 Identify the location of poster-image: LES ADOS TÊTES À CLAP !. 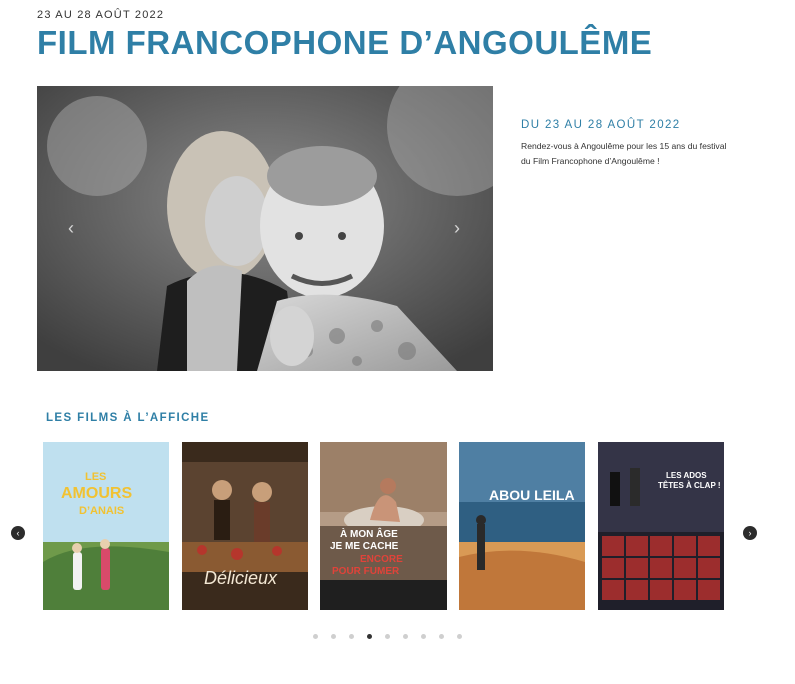
(661, 526).